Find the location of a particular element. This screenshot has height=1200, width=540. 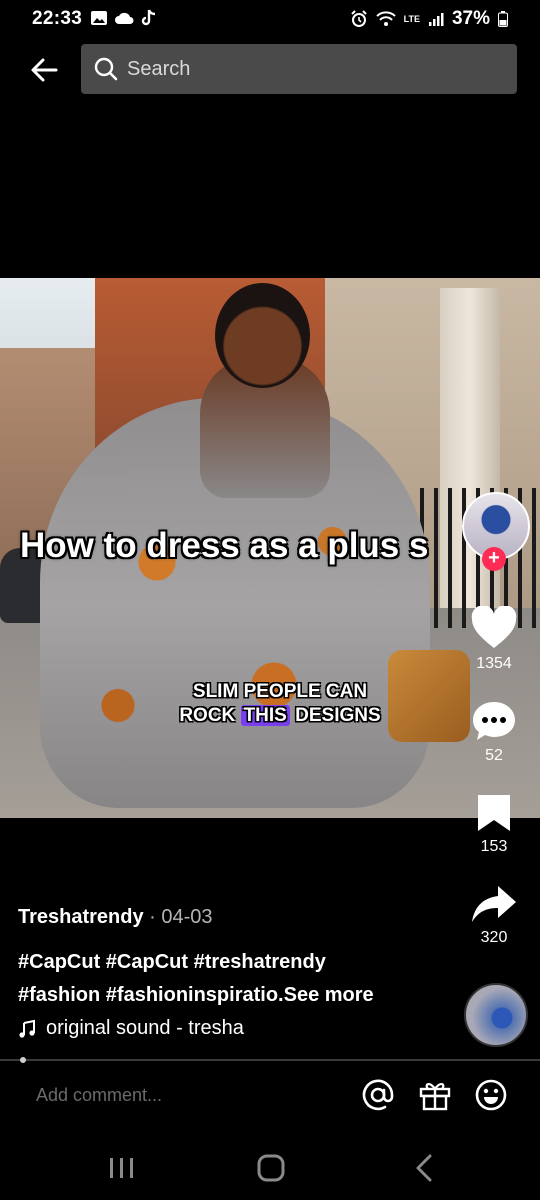

signal-icon is located at coordinates (436, 19).